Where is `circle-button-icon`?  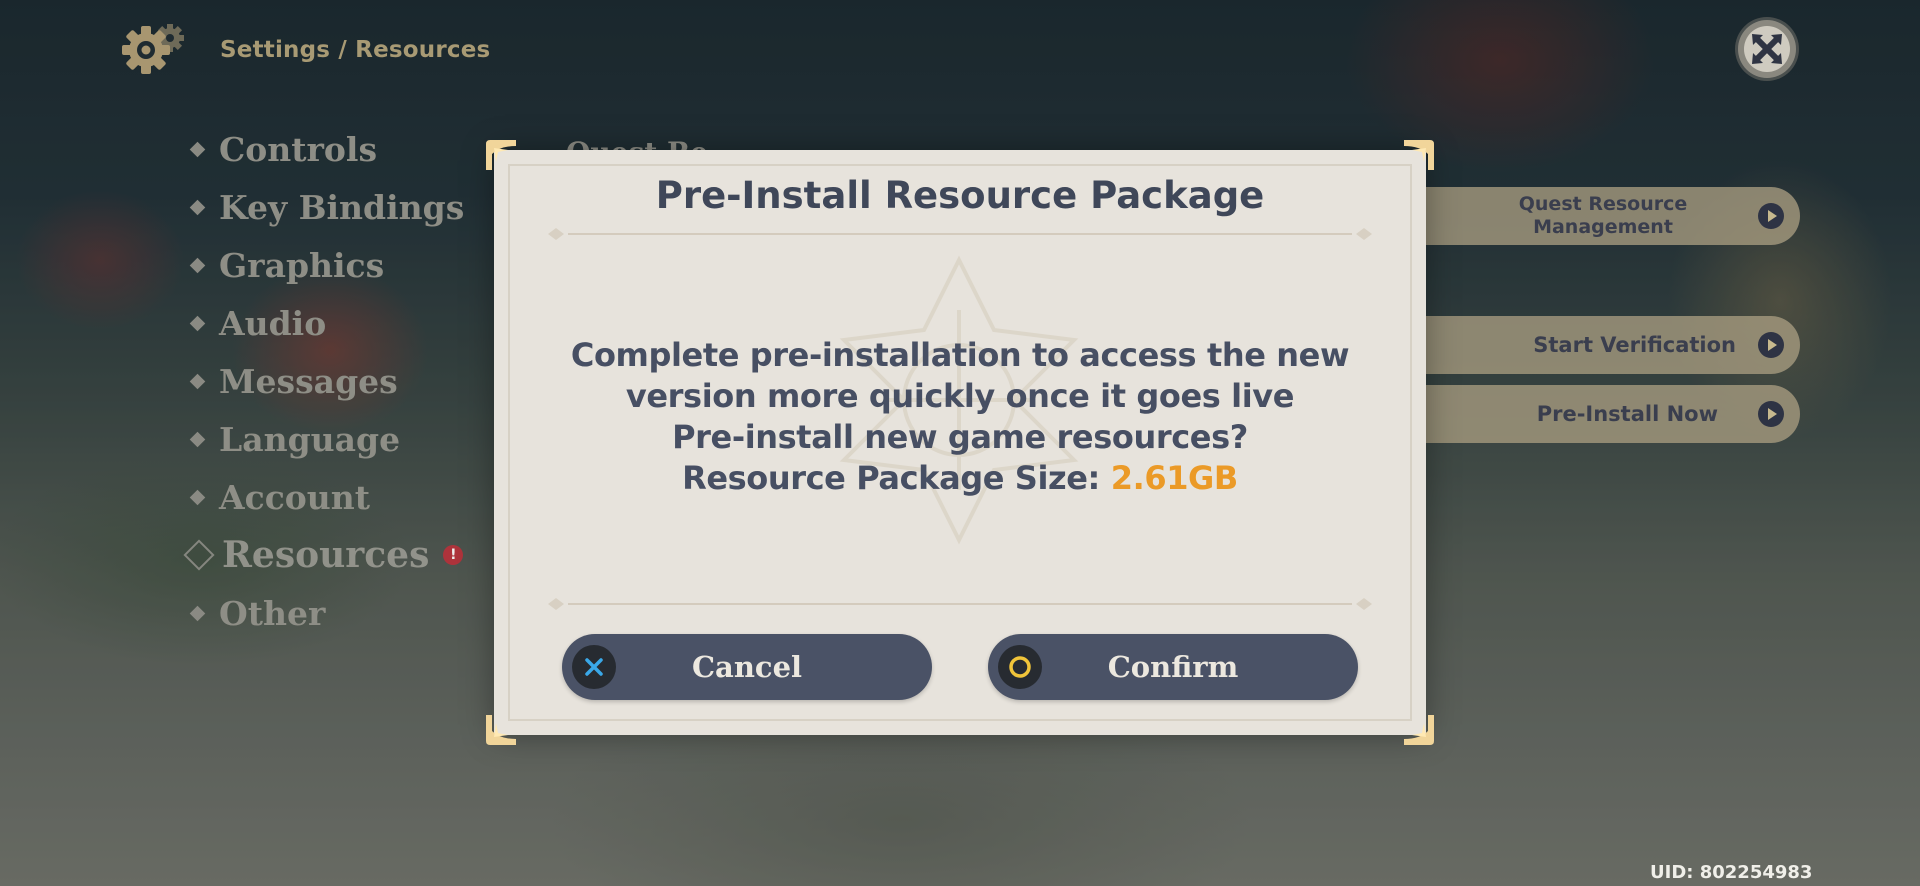 circle-button-icon is located at coordinates (1020, 667).